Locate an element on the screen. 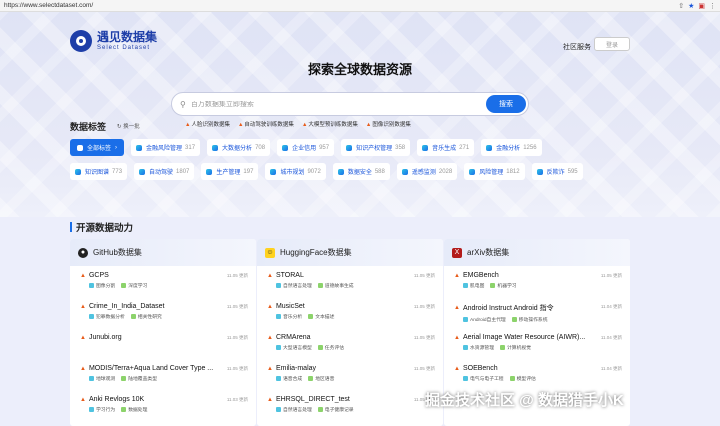 The image size is (720, 426). hot-link: ▲人脸识别数据集 is located at coordinates (207, 124).